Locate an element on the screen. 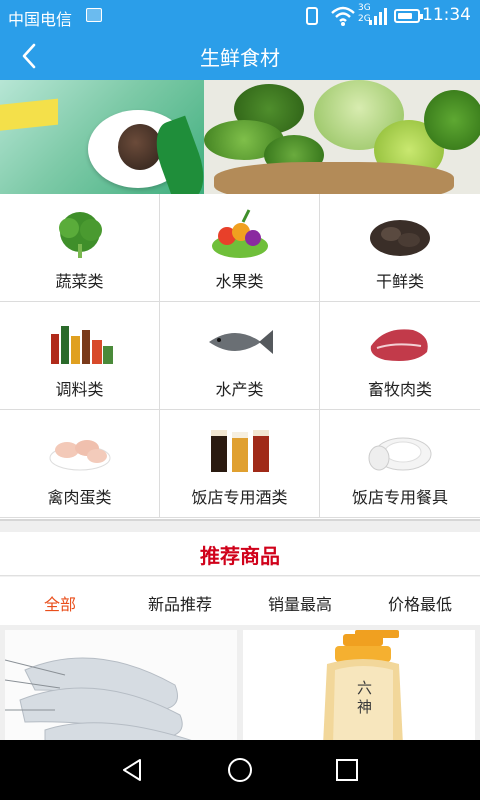  green-pepper-image is located at coordinates (452, 120).